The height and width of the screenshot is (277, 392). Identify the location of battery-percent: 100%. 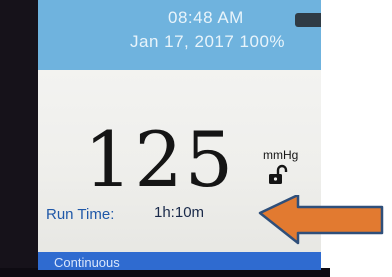
(262, 41).